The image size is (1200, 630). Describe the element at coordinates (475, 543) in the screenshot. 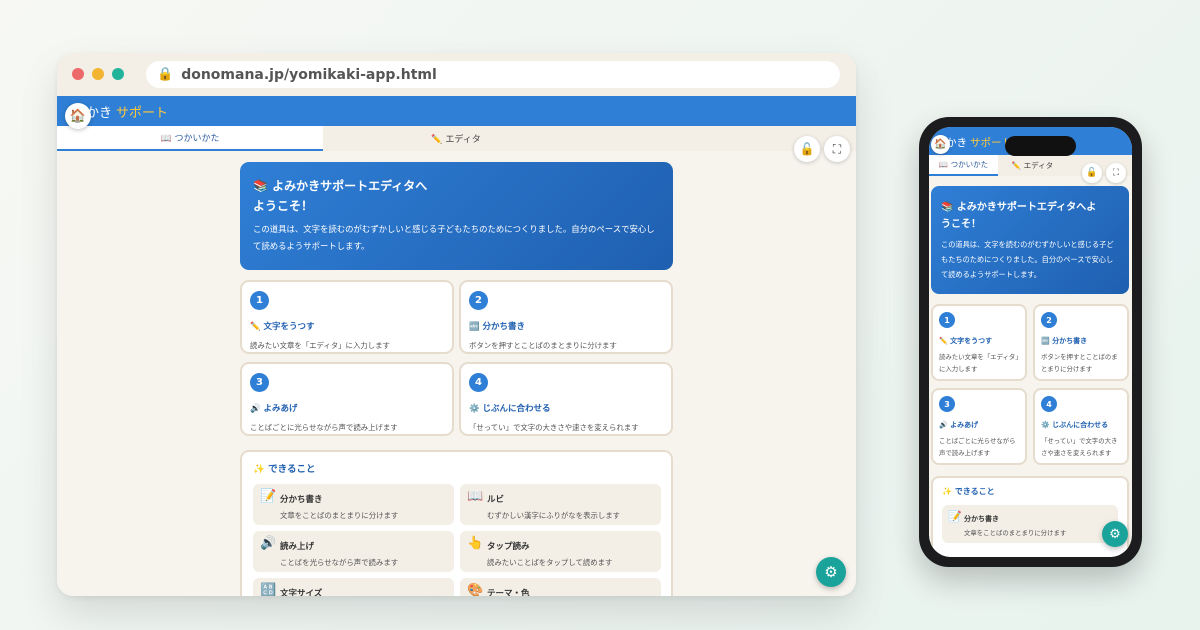

I see `pointing-hand-icon: 👆` at that location.